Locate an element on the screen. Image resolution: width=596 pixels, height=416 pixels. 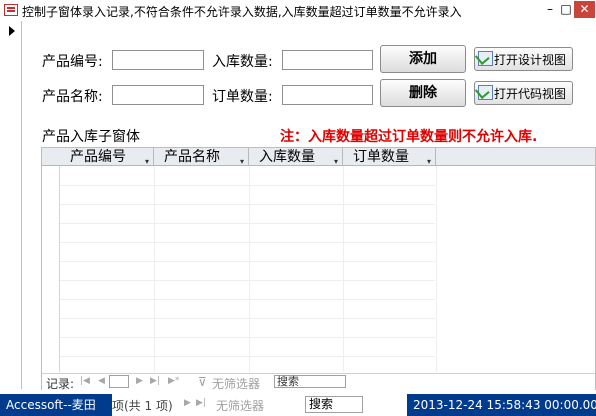
open-design-view-button: 打开设计视图 is located at coordinates (523, 59).